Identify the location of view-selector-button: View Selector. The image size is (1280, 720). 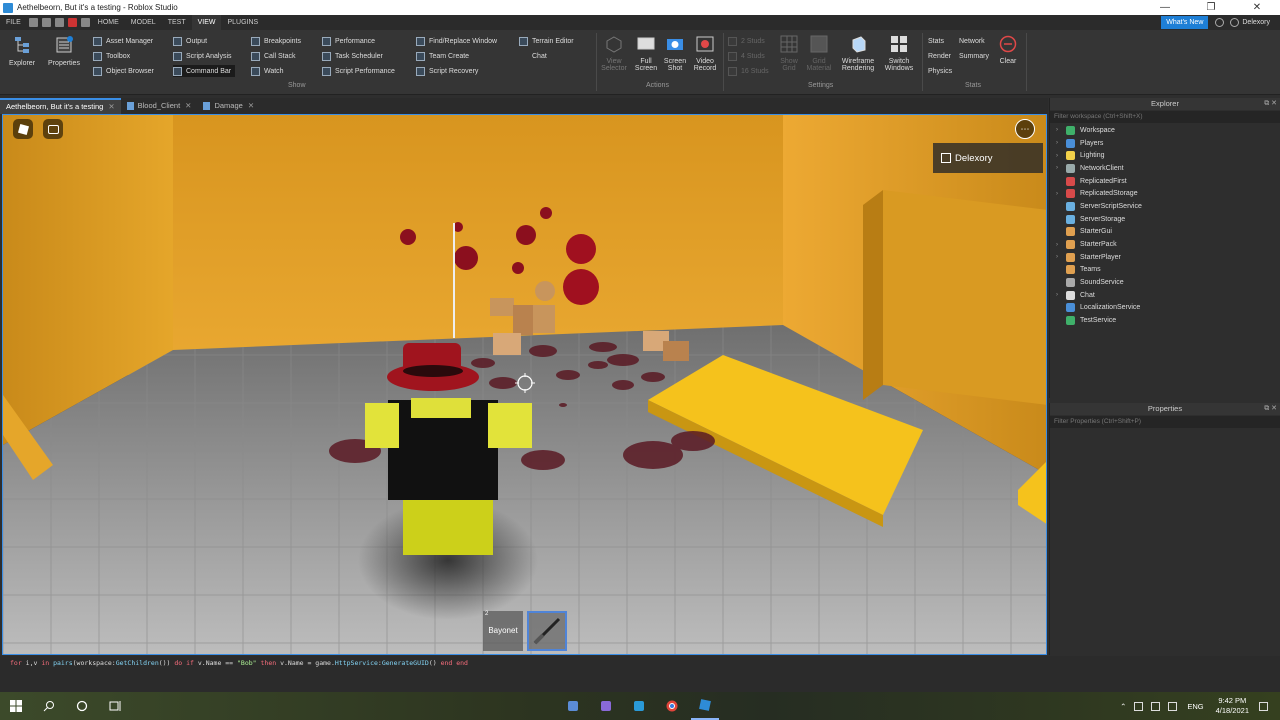
(614, 53).